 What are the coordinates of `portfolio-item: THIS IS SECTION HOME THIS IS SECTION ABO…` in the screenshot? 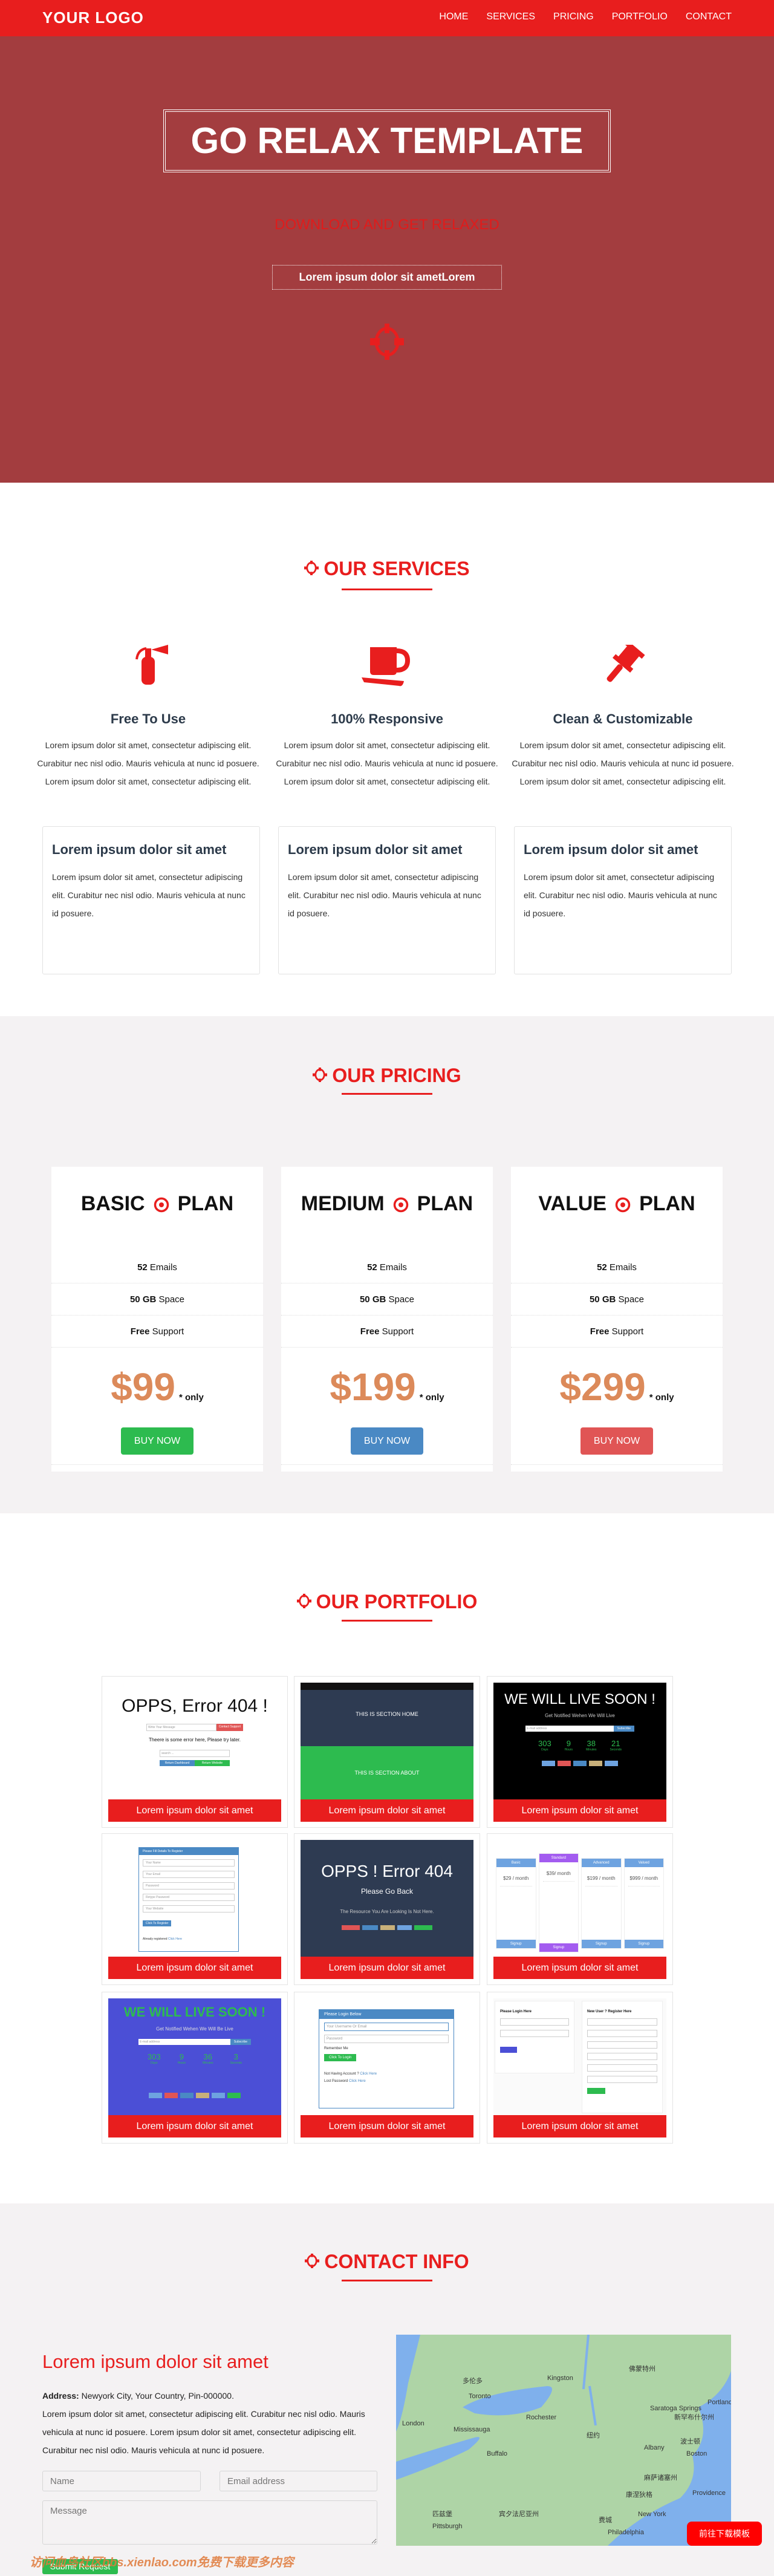 It's located at (387, 1752).